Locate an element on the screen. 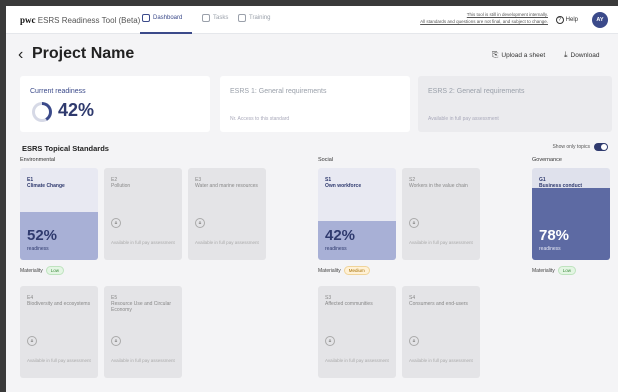 This screenshot has width=618, height=392. brand-subtitle: ESRS Readiness Tool (Beta) is located at coordinates (89, 20).